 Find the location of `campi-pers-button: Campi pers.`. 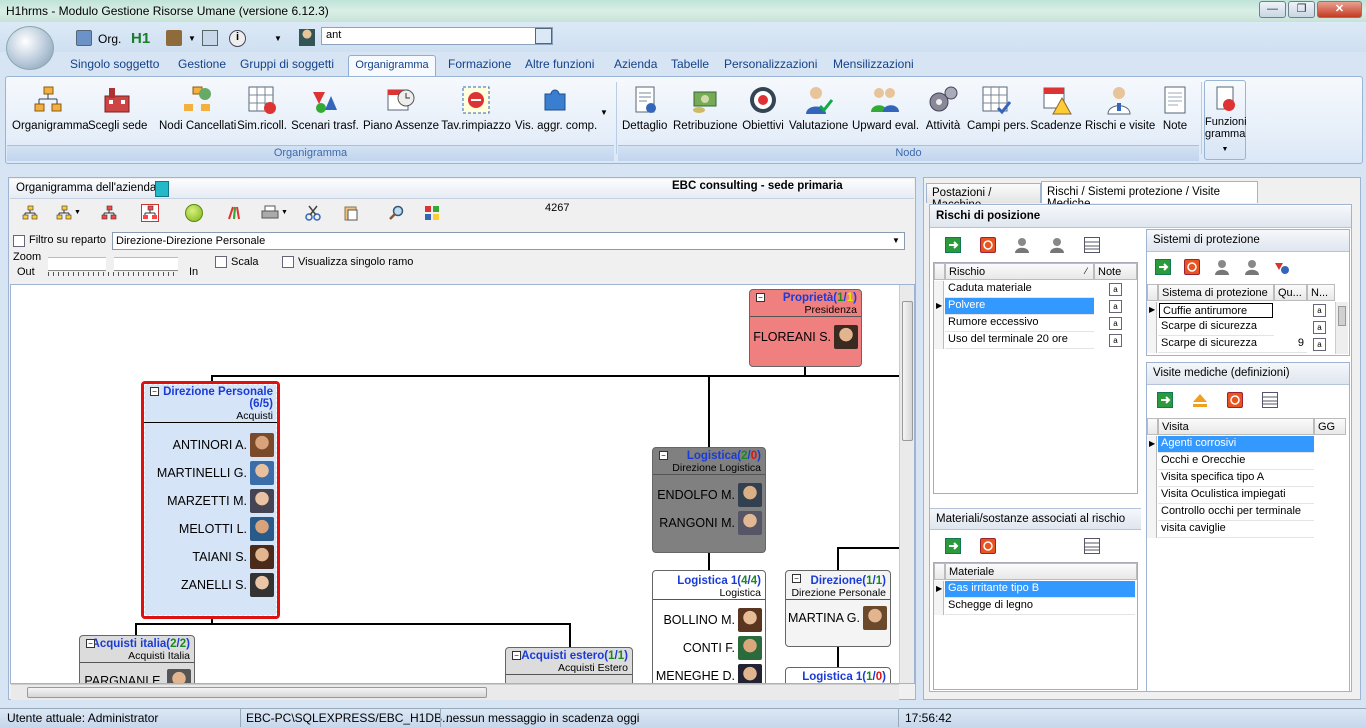

campi-pers-button: Campi pers. is located at coordinates (998, 108).